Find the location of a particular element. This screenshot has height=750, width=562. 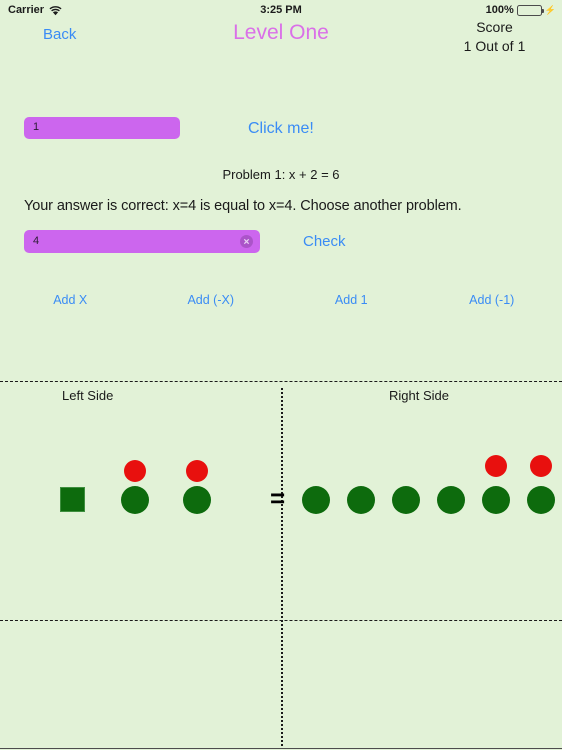

check-button: Check is located at coordinates (324, 241).